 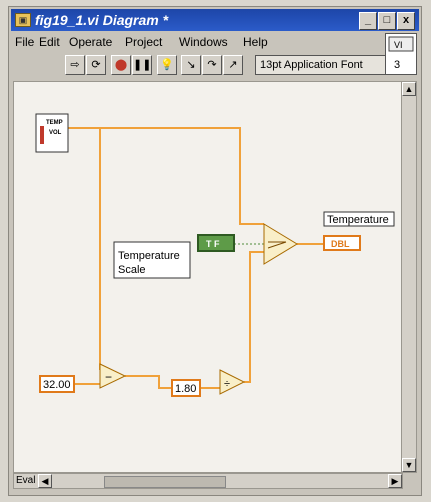 What do you see at coordinates (398, 45) in the screenshot?
I see `help-icon-label: VI` at bounding box center [398, 45].